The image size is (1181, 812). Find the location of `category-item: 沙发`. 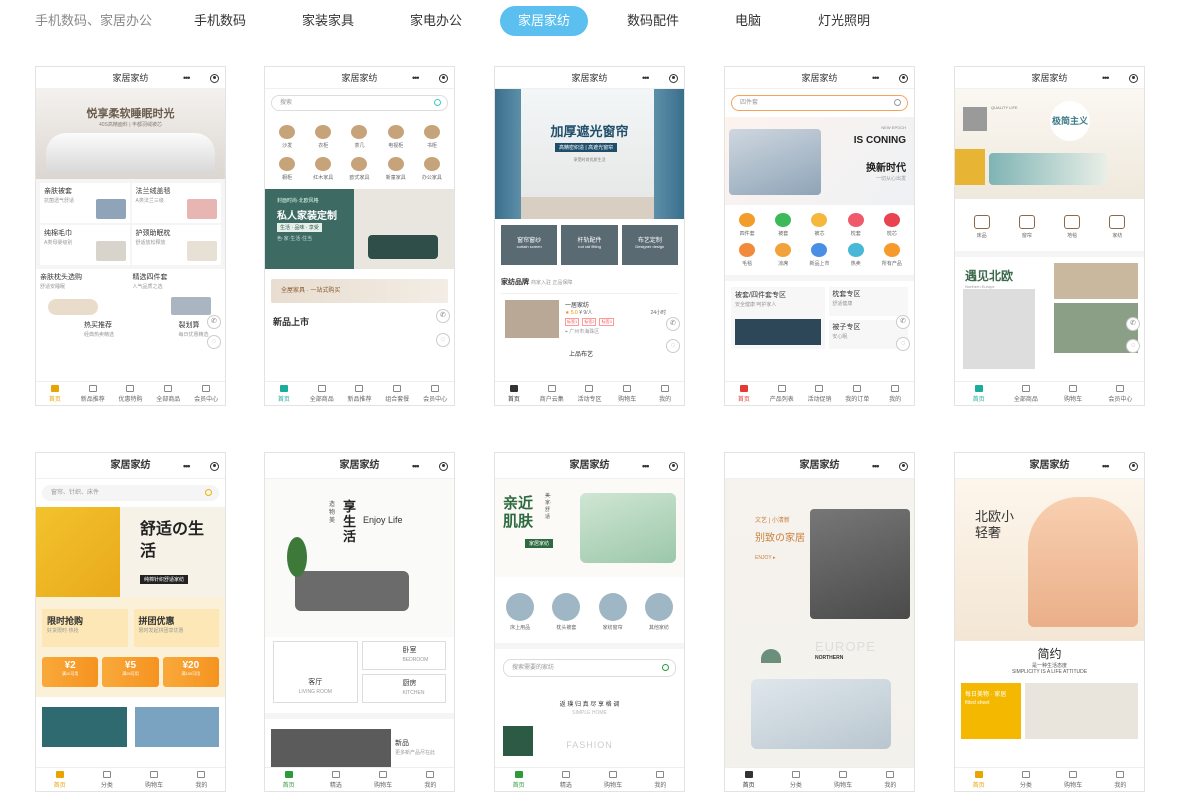

category-item: 沙发 is located at coordinates (287, 137).